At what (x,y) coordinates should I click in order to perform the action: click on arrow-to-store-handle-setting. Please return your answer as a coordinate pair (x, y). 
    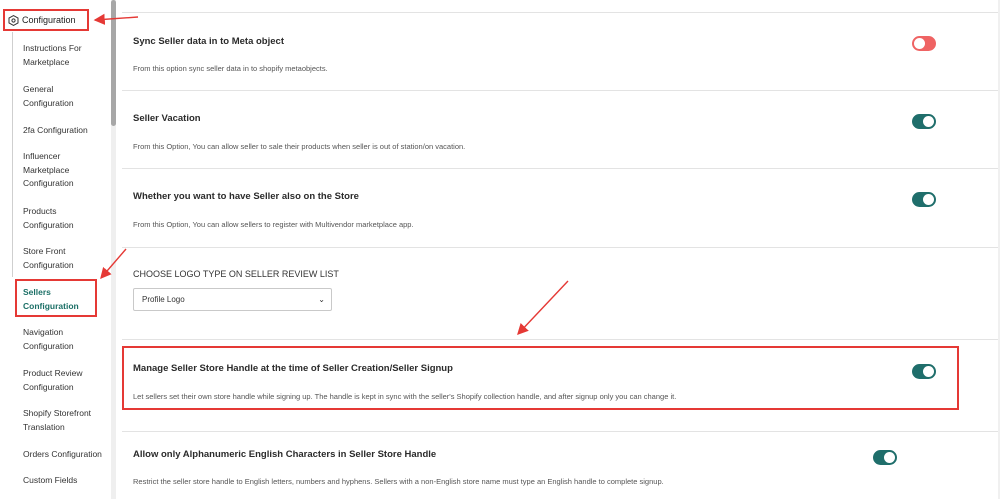
    Looking at the image, I should click on (543, 308).